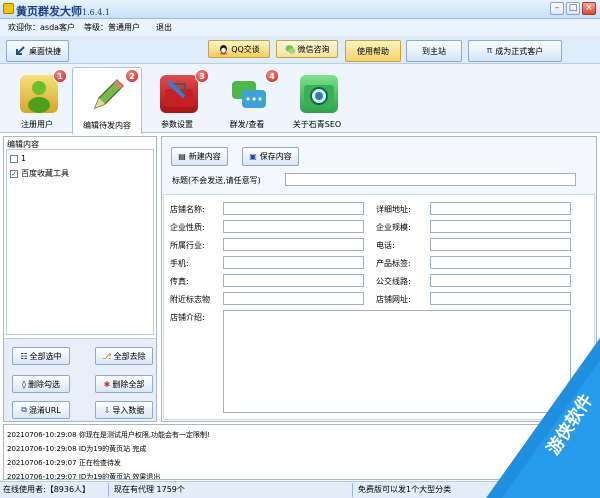 This screenshot has height=498, width=600. What do you see at coordinates (293, 262) in the screenshot?
I see `mobile-input` at bounding box center [293, 262].